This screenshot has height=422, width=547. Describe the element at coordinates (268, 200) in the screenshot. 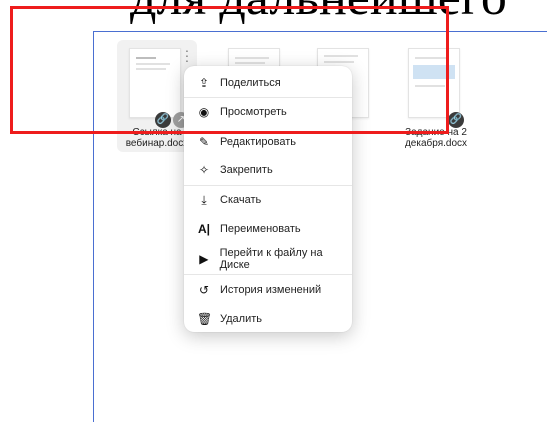

I see `menu-item-download: ⤓ Скачать` at that location.